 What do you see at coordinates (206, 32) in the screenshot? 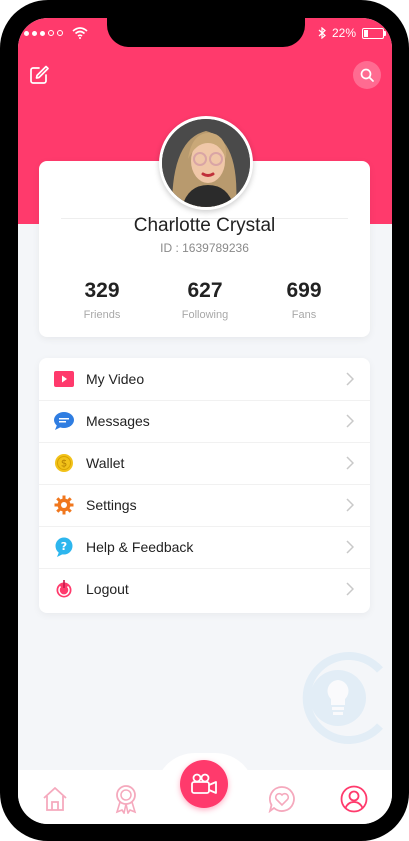
I see `notch` at bounding box center [206, 32].